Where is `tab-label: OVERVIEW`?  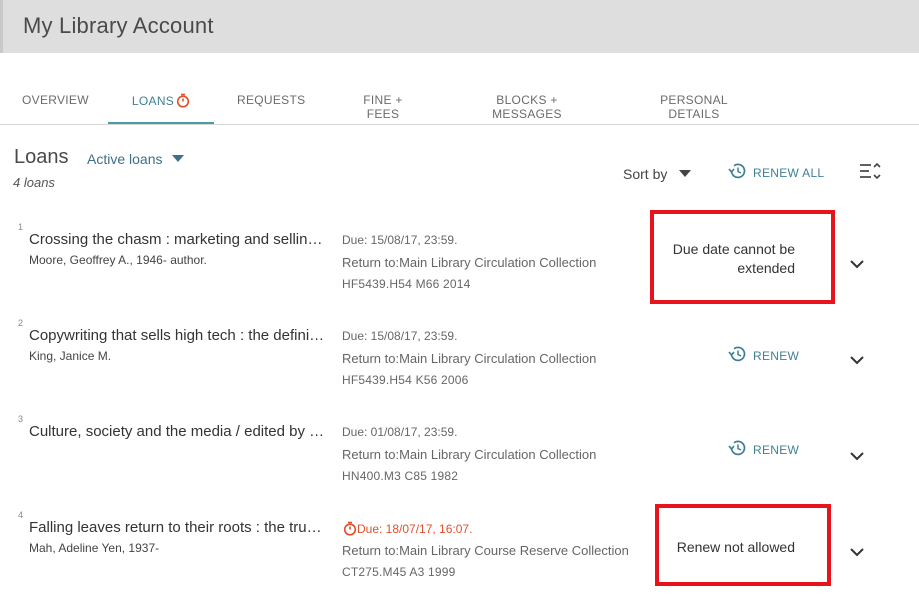
tab-label: OVERVIEW is located at coordinates (55, 100).